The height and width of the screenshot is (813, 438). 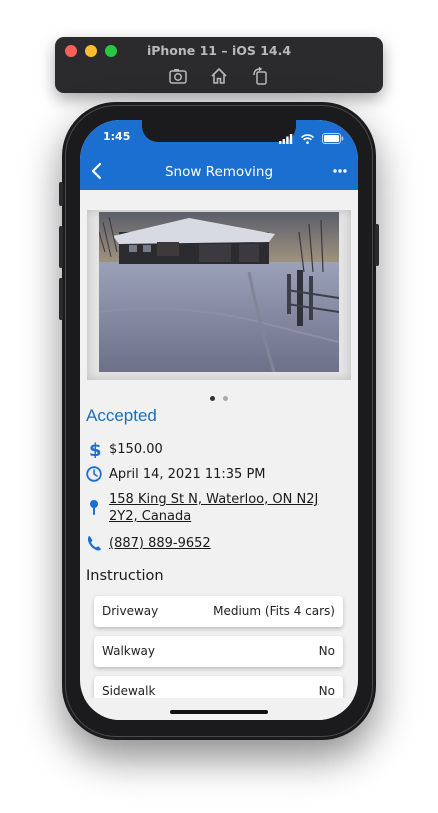 I want to click on instruction-value: Medium (Fits 4 cars), so click(x=274, y=611).